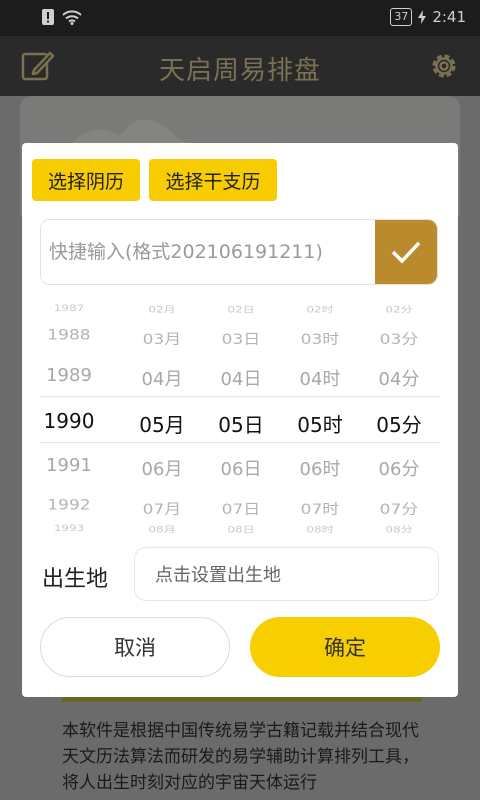 The width and height of the screenshot is (480, 800). I want to click on day-option: 03日, so click(241, 340).